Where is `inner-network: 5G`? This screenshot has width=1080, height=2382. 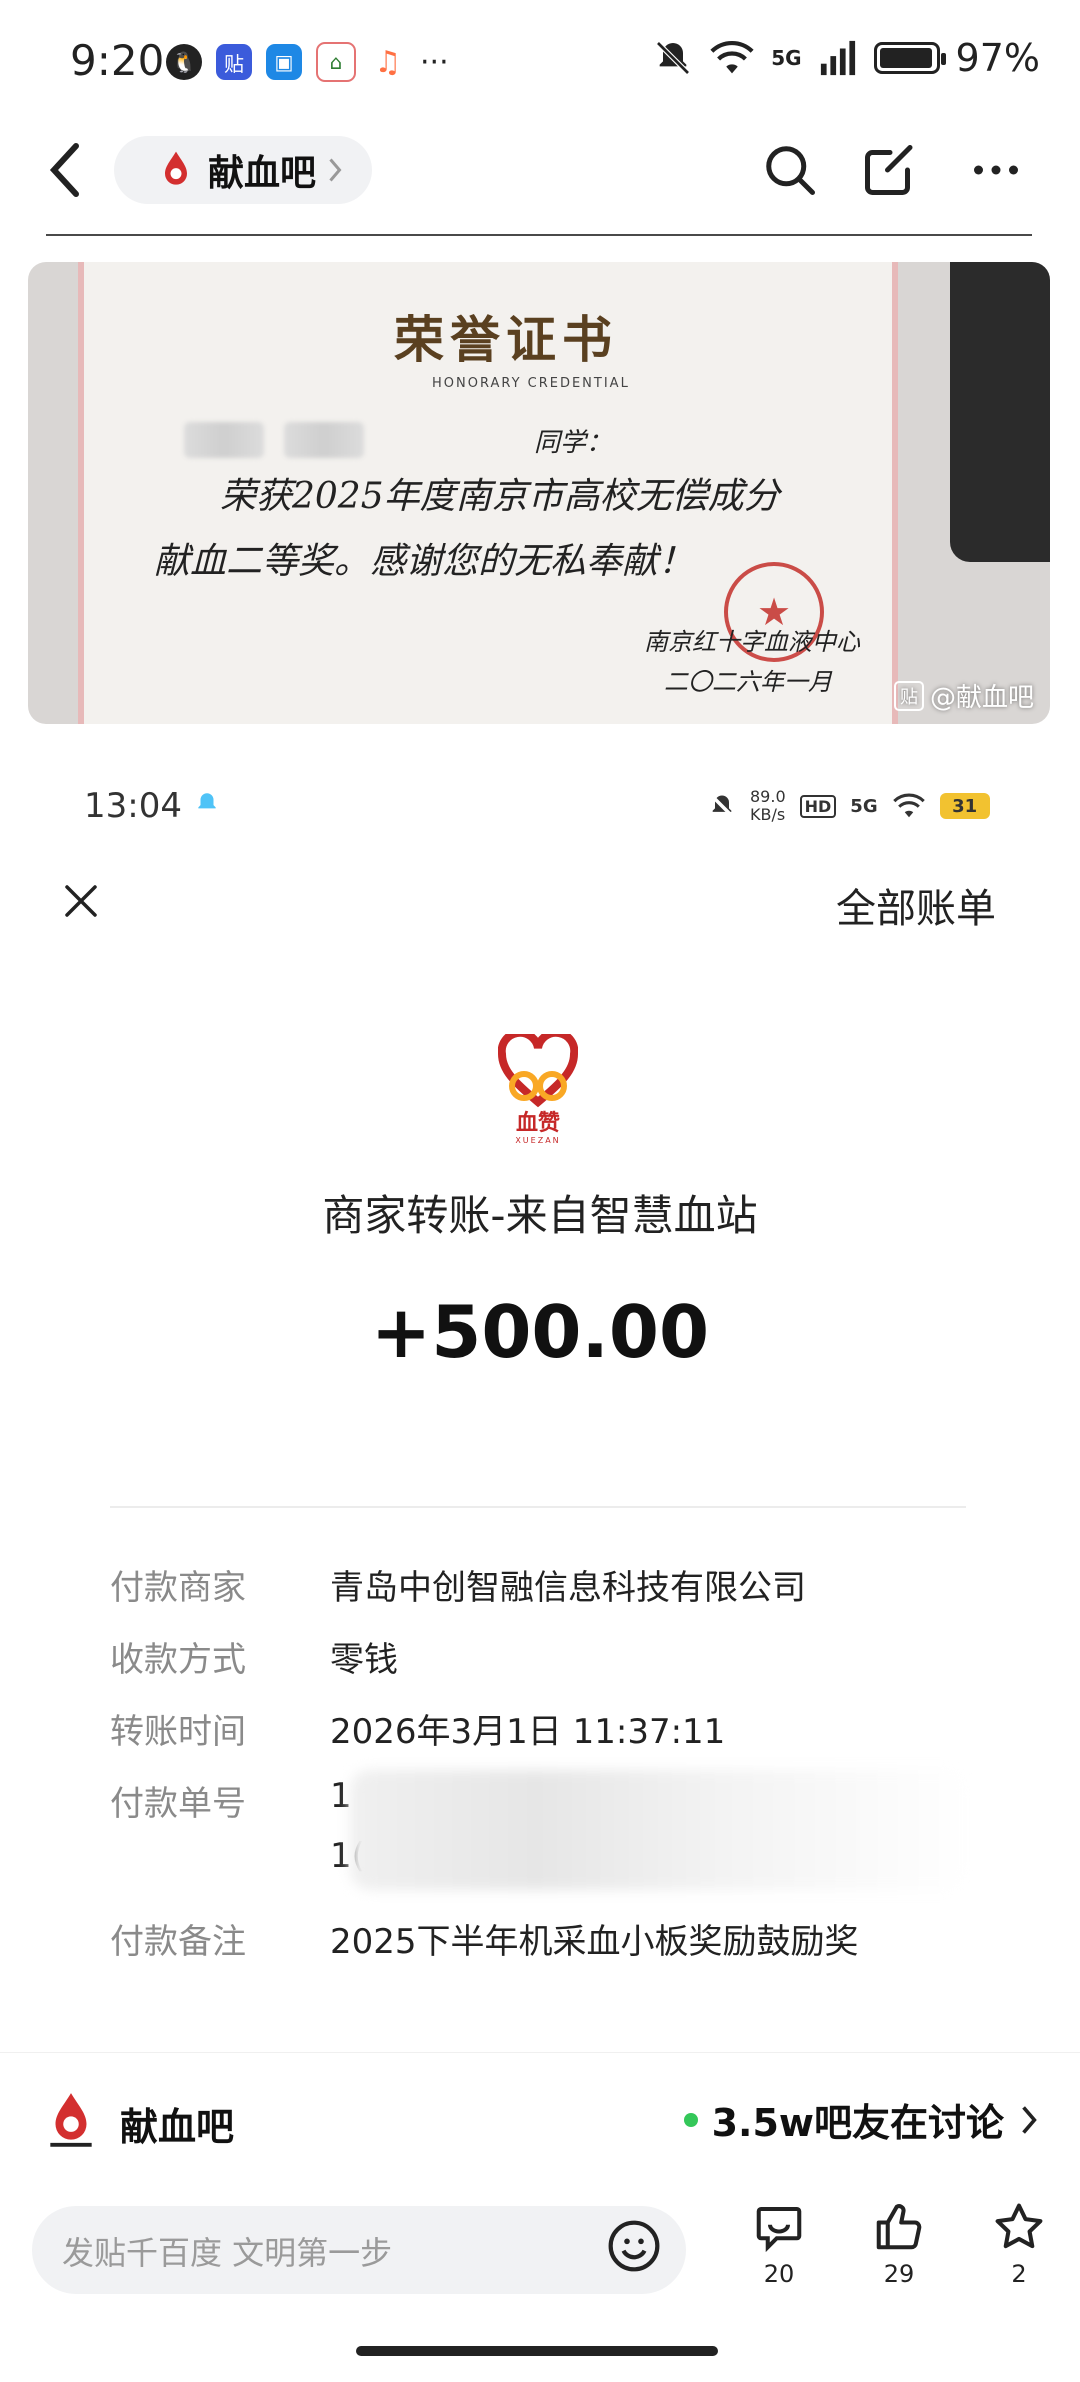
inner-network: 5G is located at coordinates (864, 806).